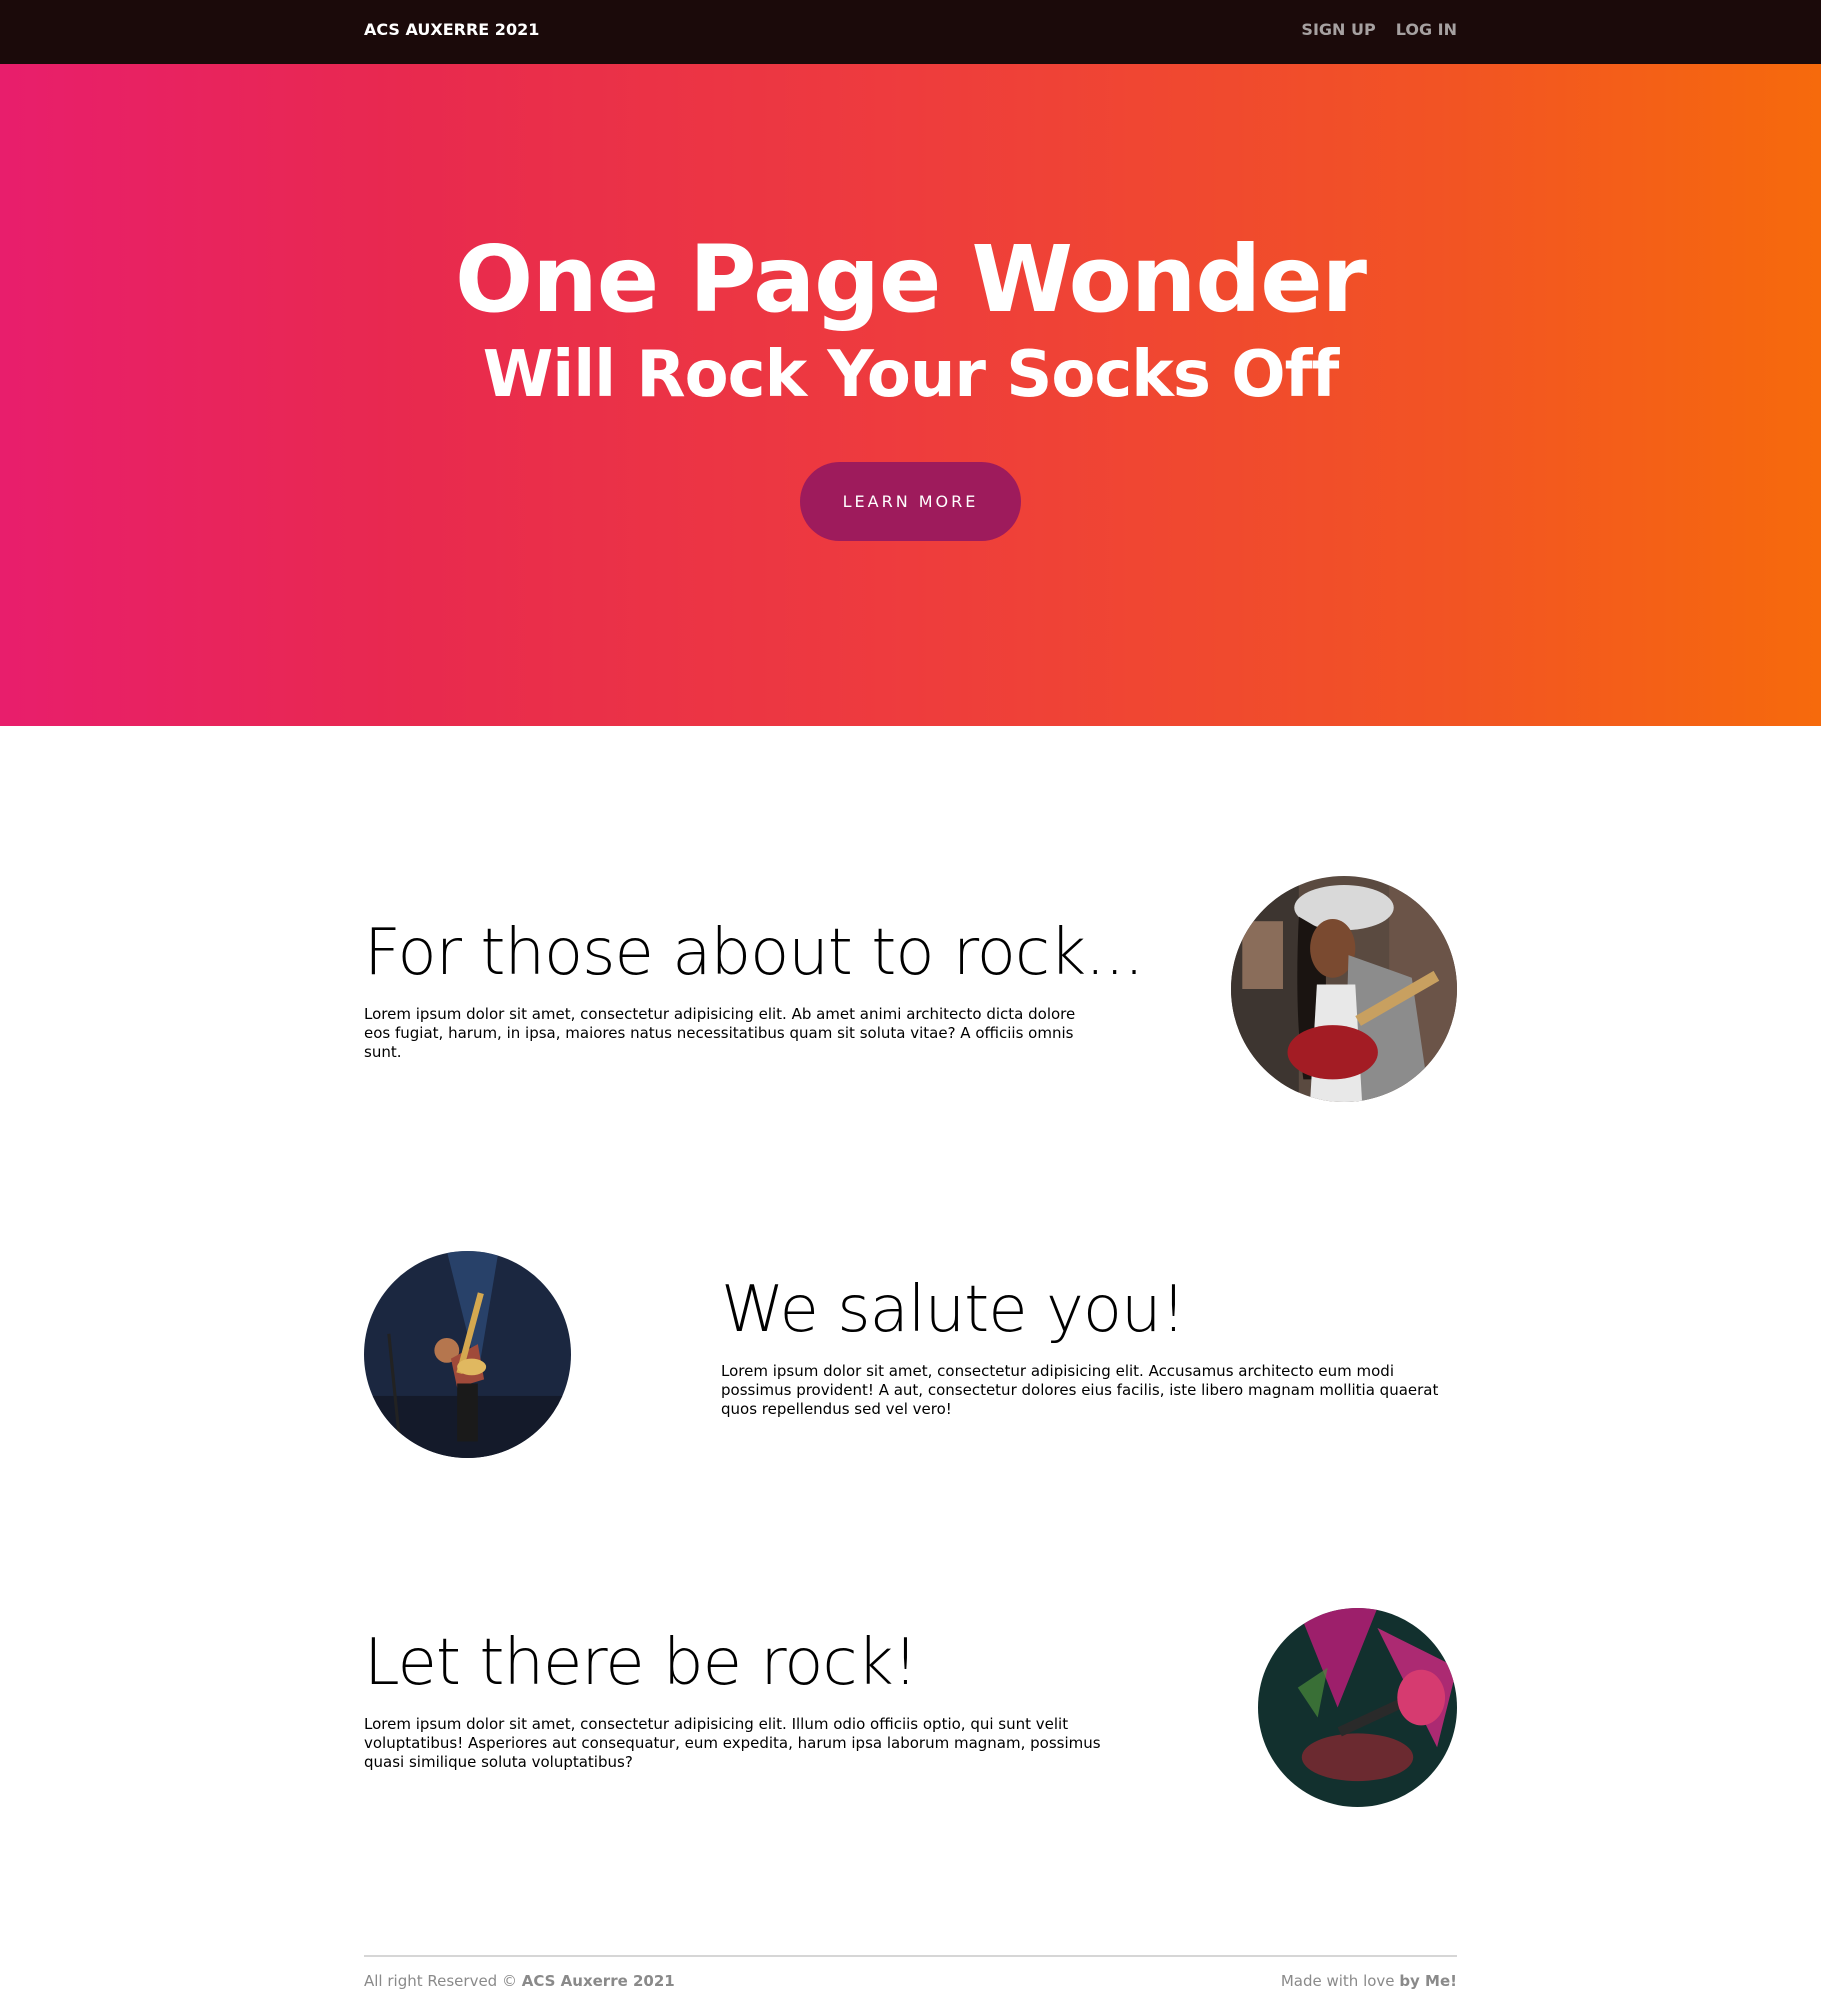 This screenshot has width=1821, height=2009. What do you see at coordinates (1338, 29) in the screenshot?
I see `sign-up-link: SIGN UP` at bounding box center [1338, 29].